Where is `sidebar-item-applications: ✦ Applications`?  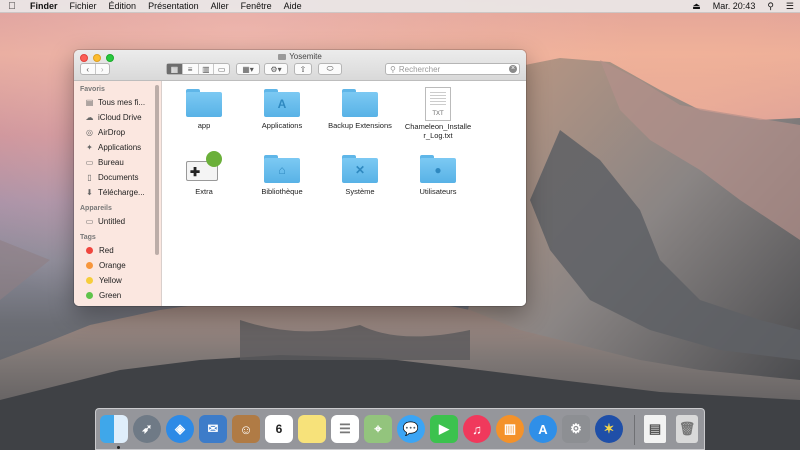 sidebar-item-applications: ✦ Applications is located at coordinates (117, 147).